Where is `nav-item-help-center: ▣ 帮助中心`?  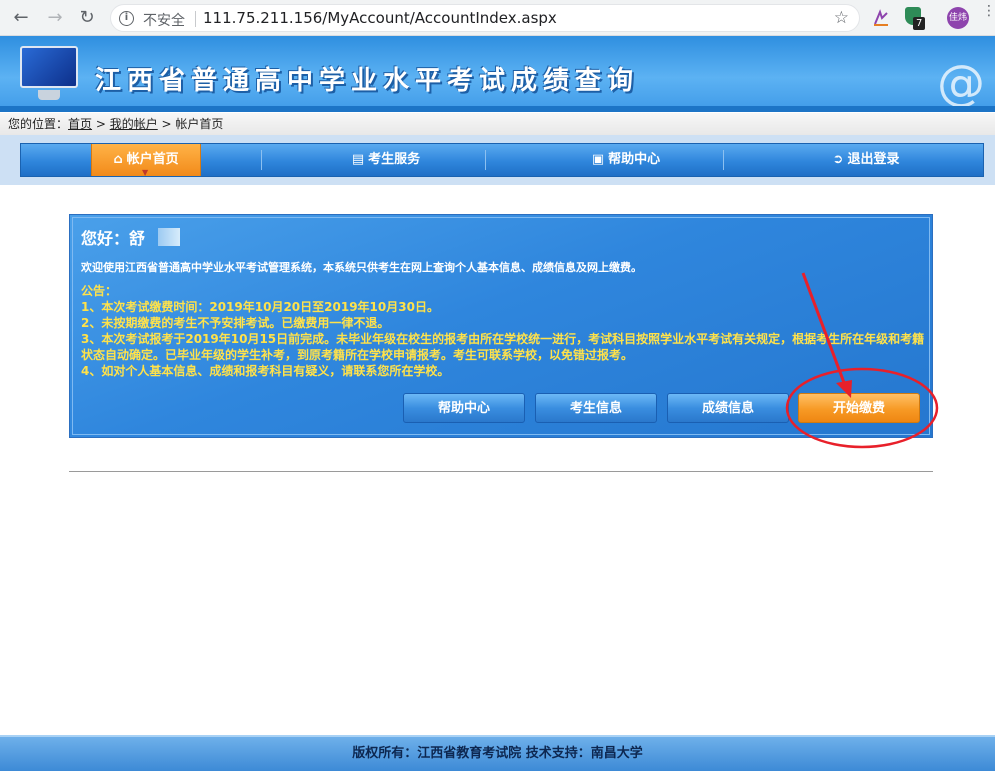 nav-item-help-center: ▣ 帮助中心 is located at coordinates (626, 160).